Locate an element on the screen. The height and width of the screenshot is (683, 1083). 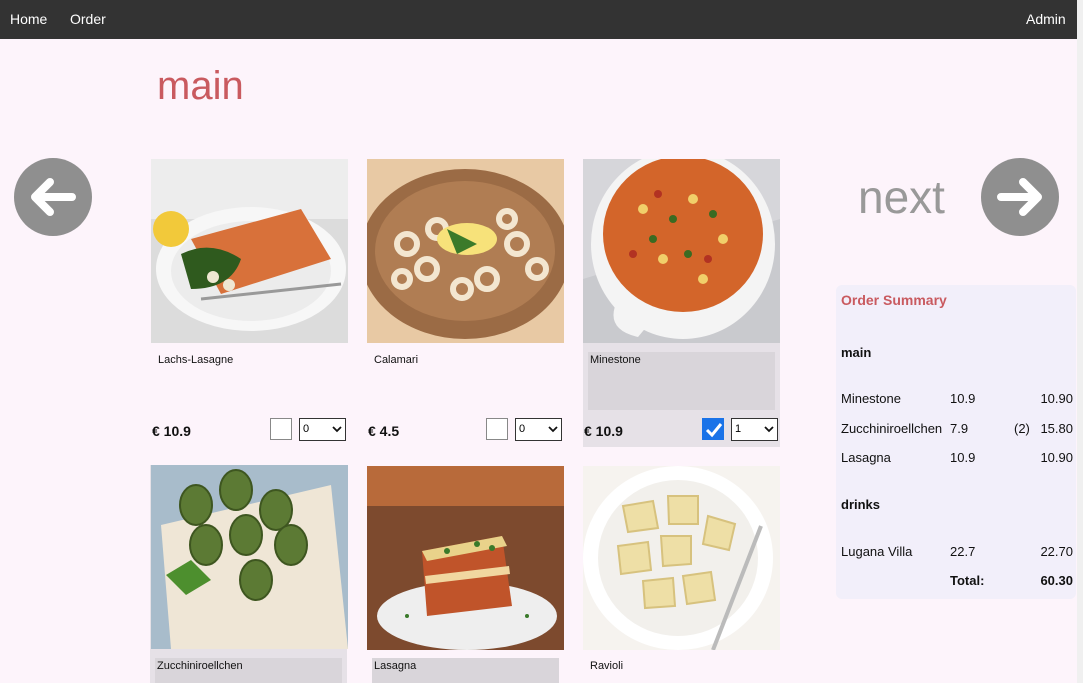
arrow-right-icon is located at coordinates (1019, 197).